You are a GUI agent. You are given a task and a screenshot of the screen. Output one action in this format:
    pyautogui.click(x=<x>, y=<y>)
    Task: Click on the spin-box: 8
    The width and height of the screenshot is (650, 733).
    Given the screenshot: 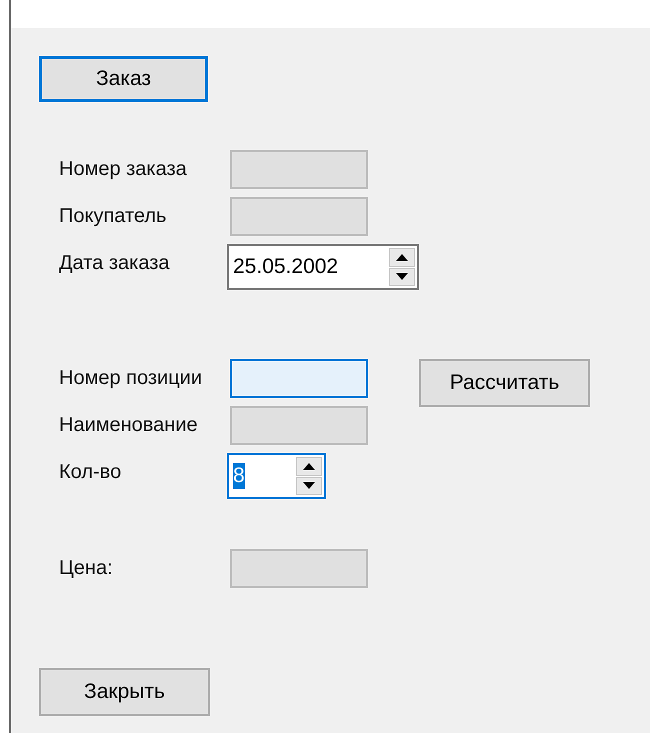 What is the action you would take?
    pyautogui.click(x=276, y=476)
    